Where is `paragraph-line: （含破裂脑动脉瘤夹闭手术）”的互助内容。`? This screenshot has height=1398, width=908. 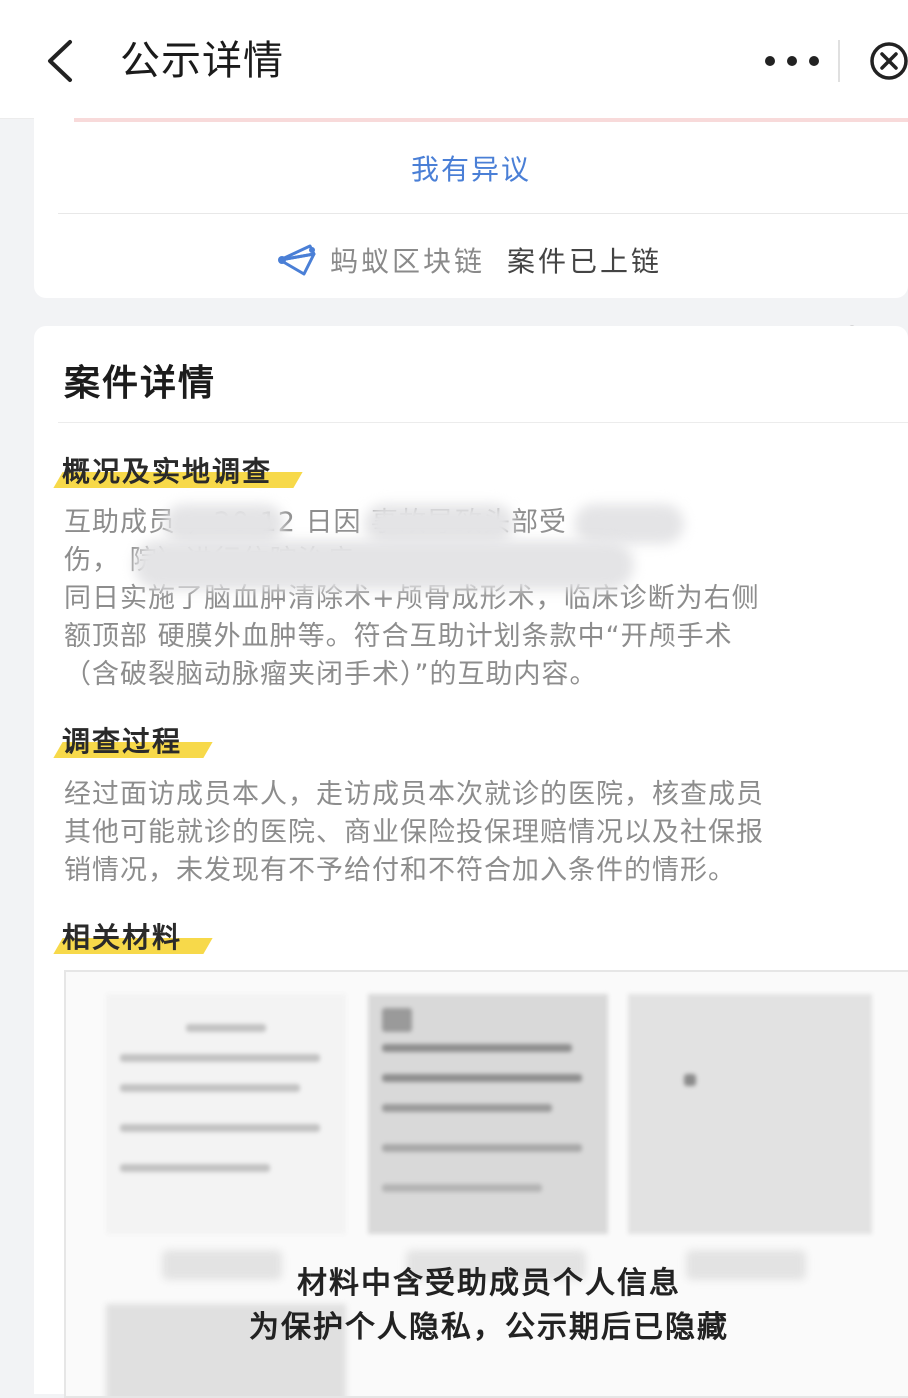 paragraph-line: （含破裂脑动脉瘤夹闭手术）”的互助内容。 is located at coordinates (331, 674).